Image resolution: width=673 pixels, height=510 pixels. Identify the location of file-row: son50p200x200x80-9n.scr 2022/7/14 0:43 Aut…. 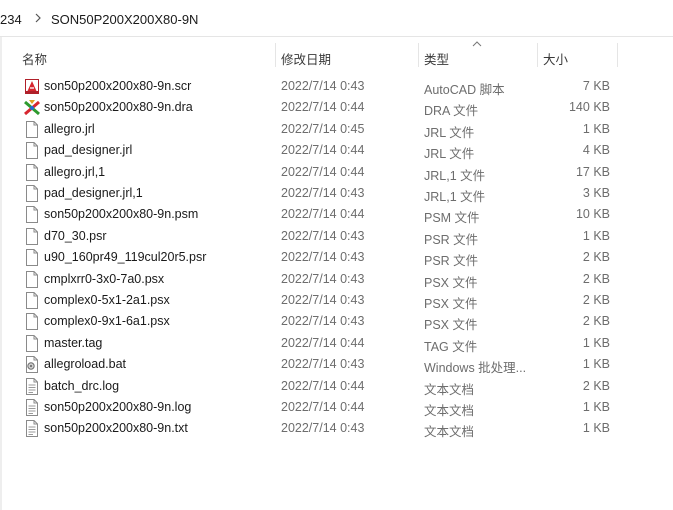
(318, 86).